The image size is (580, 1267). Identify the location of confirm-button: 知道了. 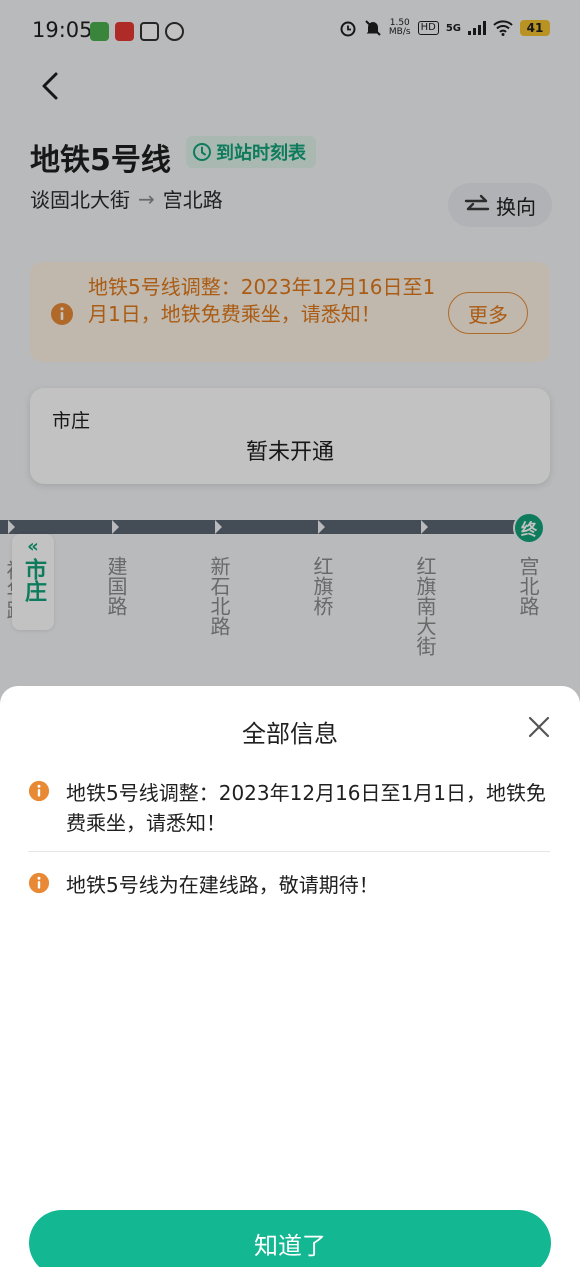
(290, 1238).